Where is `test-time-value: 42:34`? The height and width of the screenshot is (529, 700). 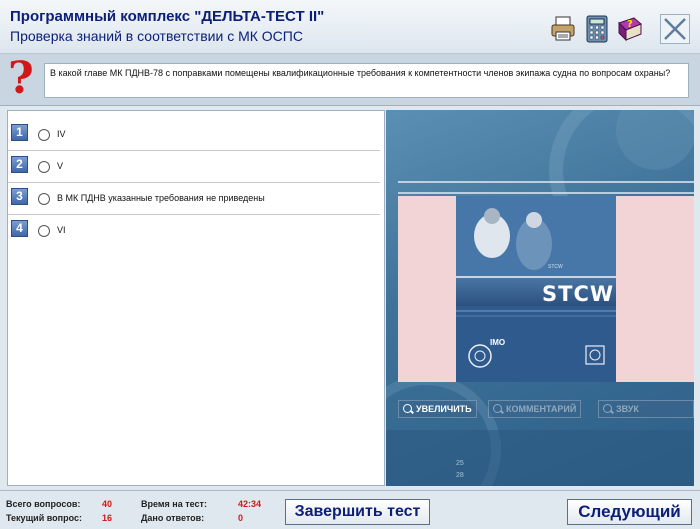 test-time-value: 42:34 is located at coordinates (250, 504).